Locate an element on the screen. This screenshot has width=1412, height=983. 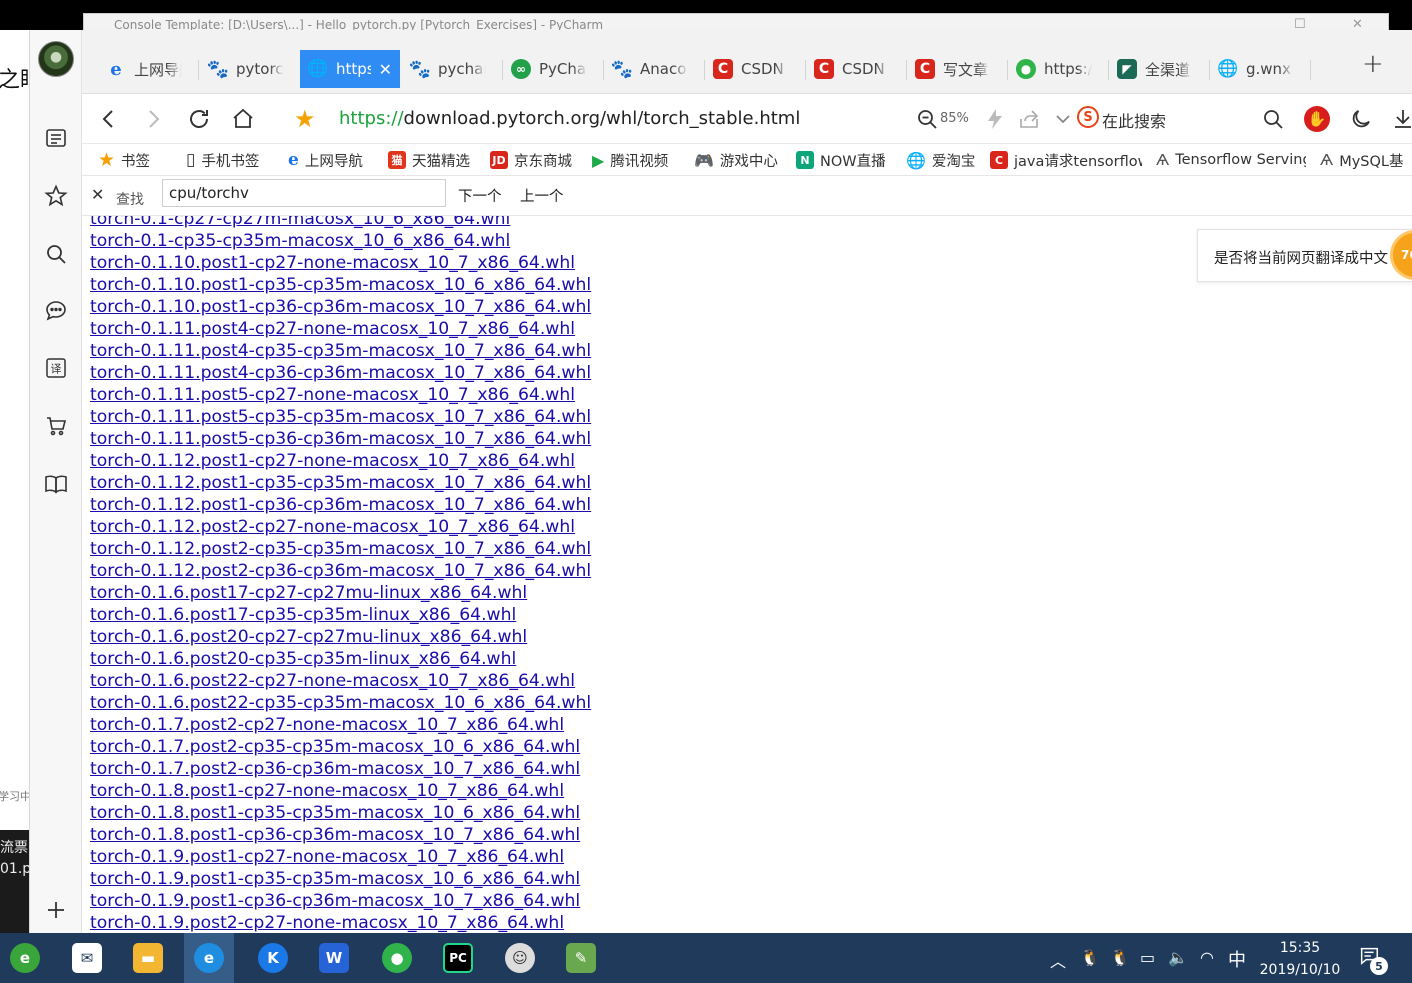
share-icon is located at coordinates (1029, 119).